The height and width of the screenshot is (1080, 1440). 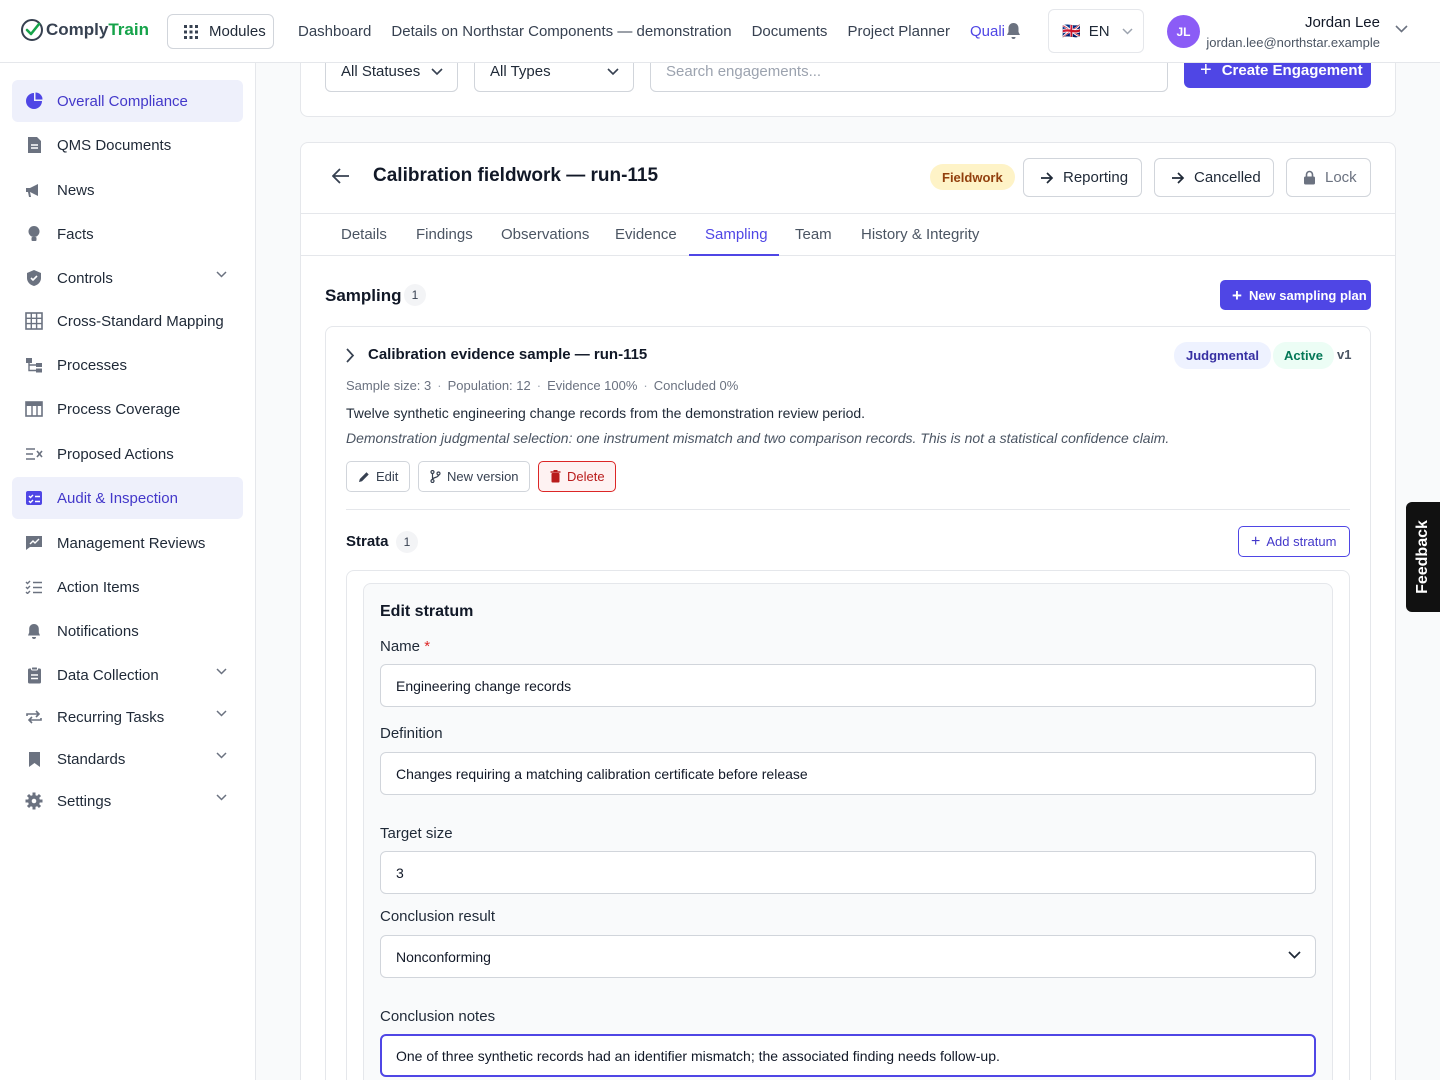 I want to click on tab-findings: Findings, so click(x=444, y=234).